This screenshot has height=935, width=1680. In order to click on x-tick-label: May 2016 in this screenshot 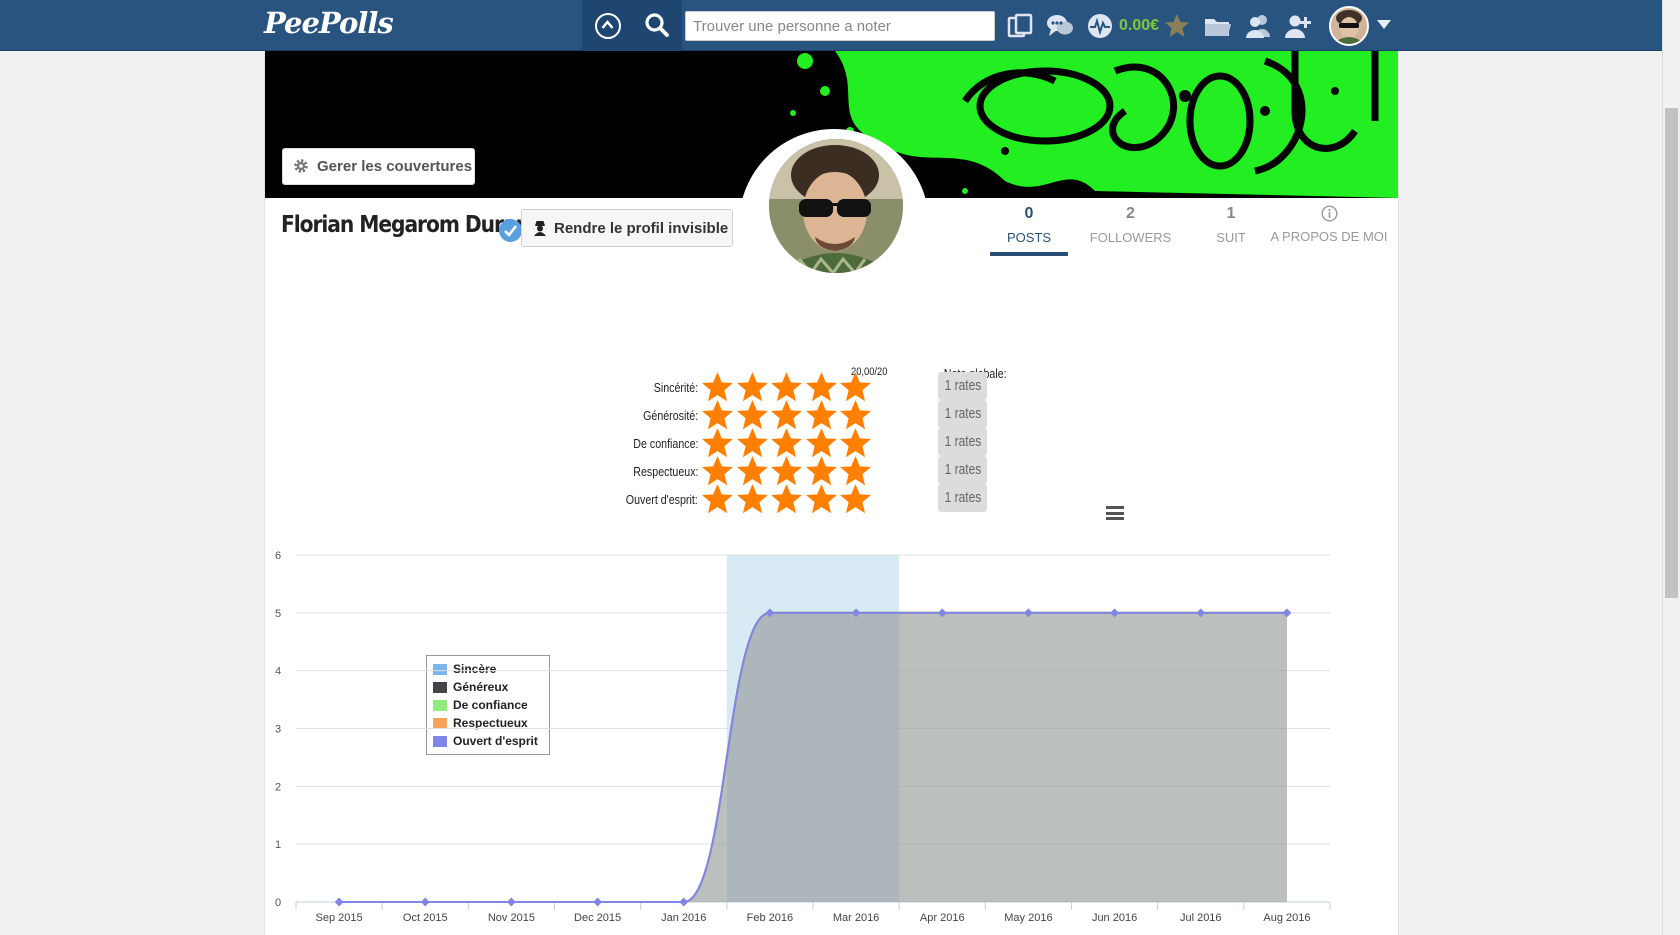, I will do `click(1028, 918)`.